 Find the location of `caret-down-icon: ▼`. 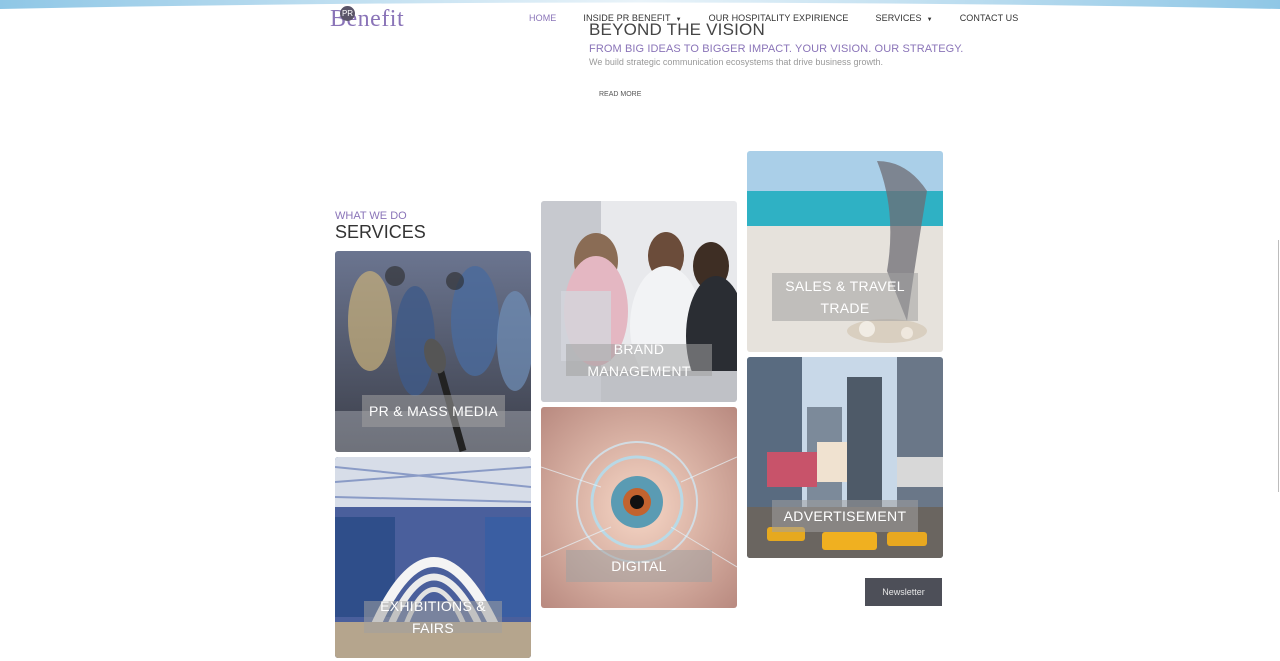

caret-down-icon: ▼ is located at coordinates (929, 20).